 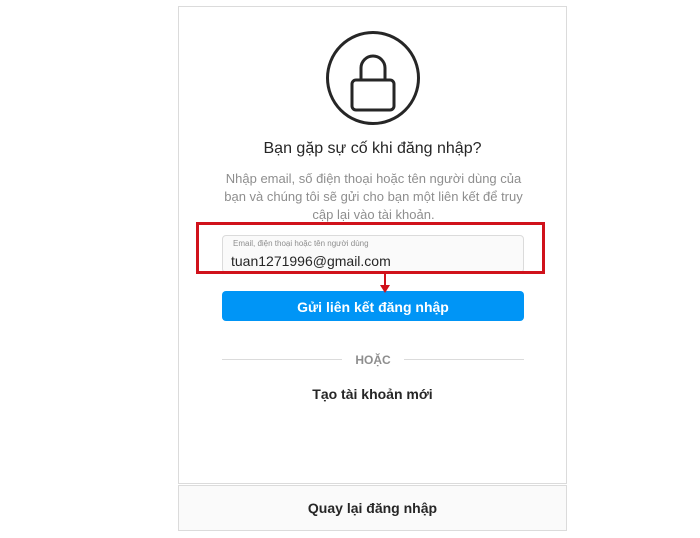 What do you see at coordinates (385, 283) in the screenshot?
I see `annotation-arrow-icon` at bounding box center [385, 283].